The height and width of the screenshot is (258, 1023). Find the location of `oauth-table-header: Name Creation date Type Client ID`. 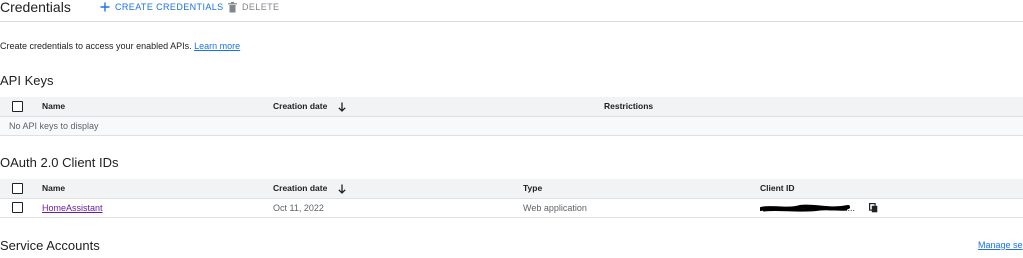

oauth-table-header: Name Creation date Type Client ID is located at coordinates (511, 188).